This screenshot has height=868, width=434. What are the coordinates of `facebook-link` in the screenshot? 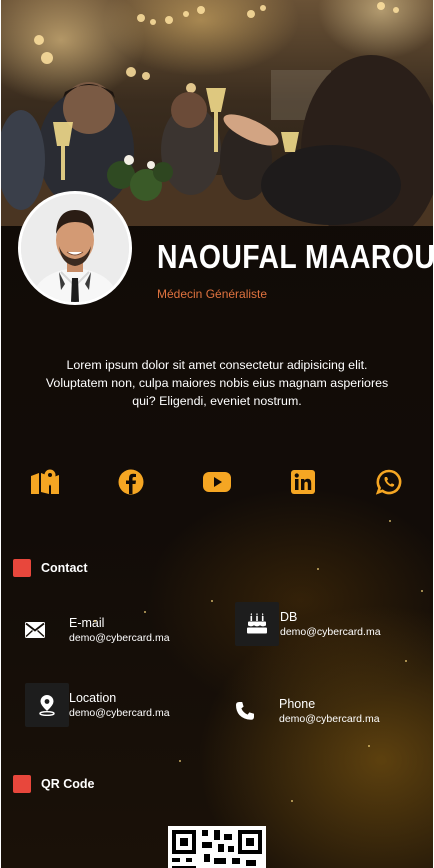 It's located at (131, 482).